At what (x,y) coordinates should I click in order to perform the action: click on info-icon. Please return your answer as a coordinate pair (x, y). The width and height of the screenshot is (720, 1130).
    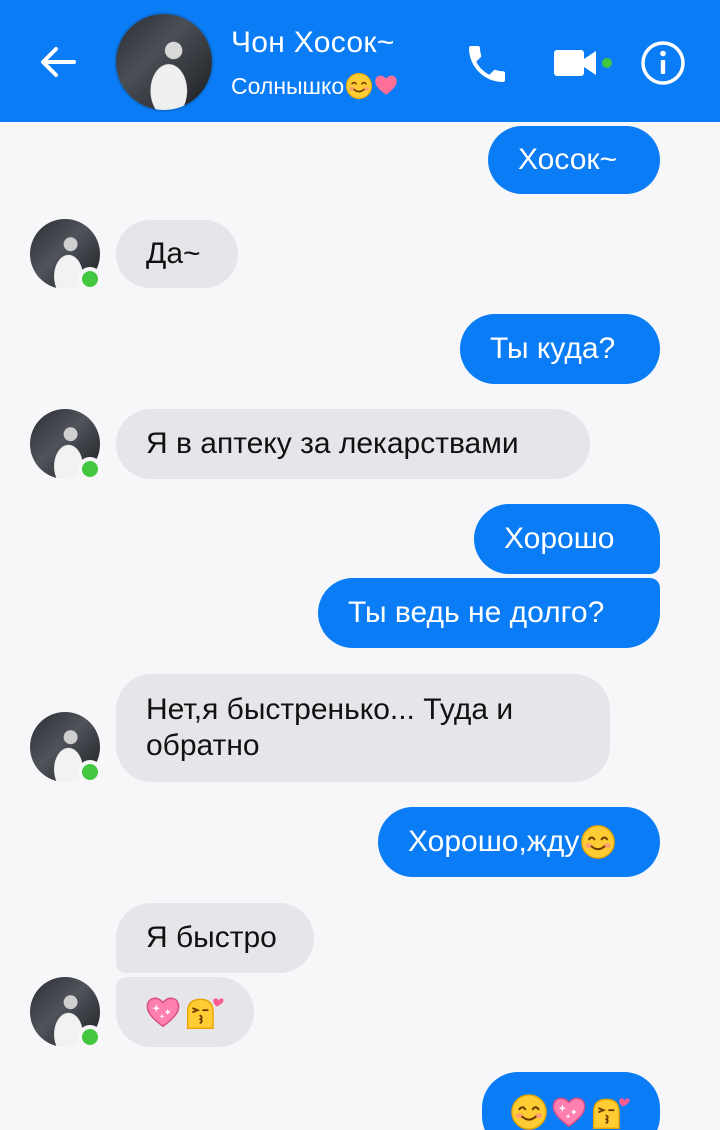
    Looking at the image, I should click on (663, 63).